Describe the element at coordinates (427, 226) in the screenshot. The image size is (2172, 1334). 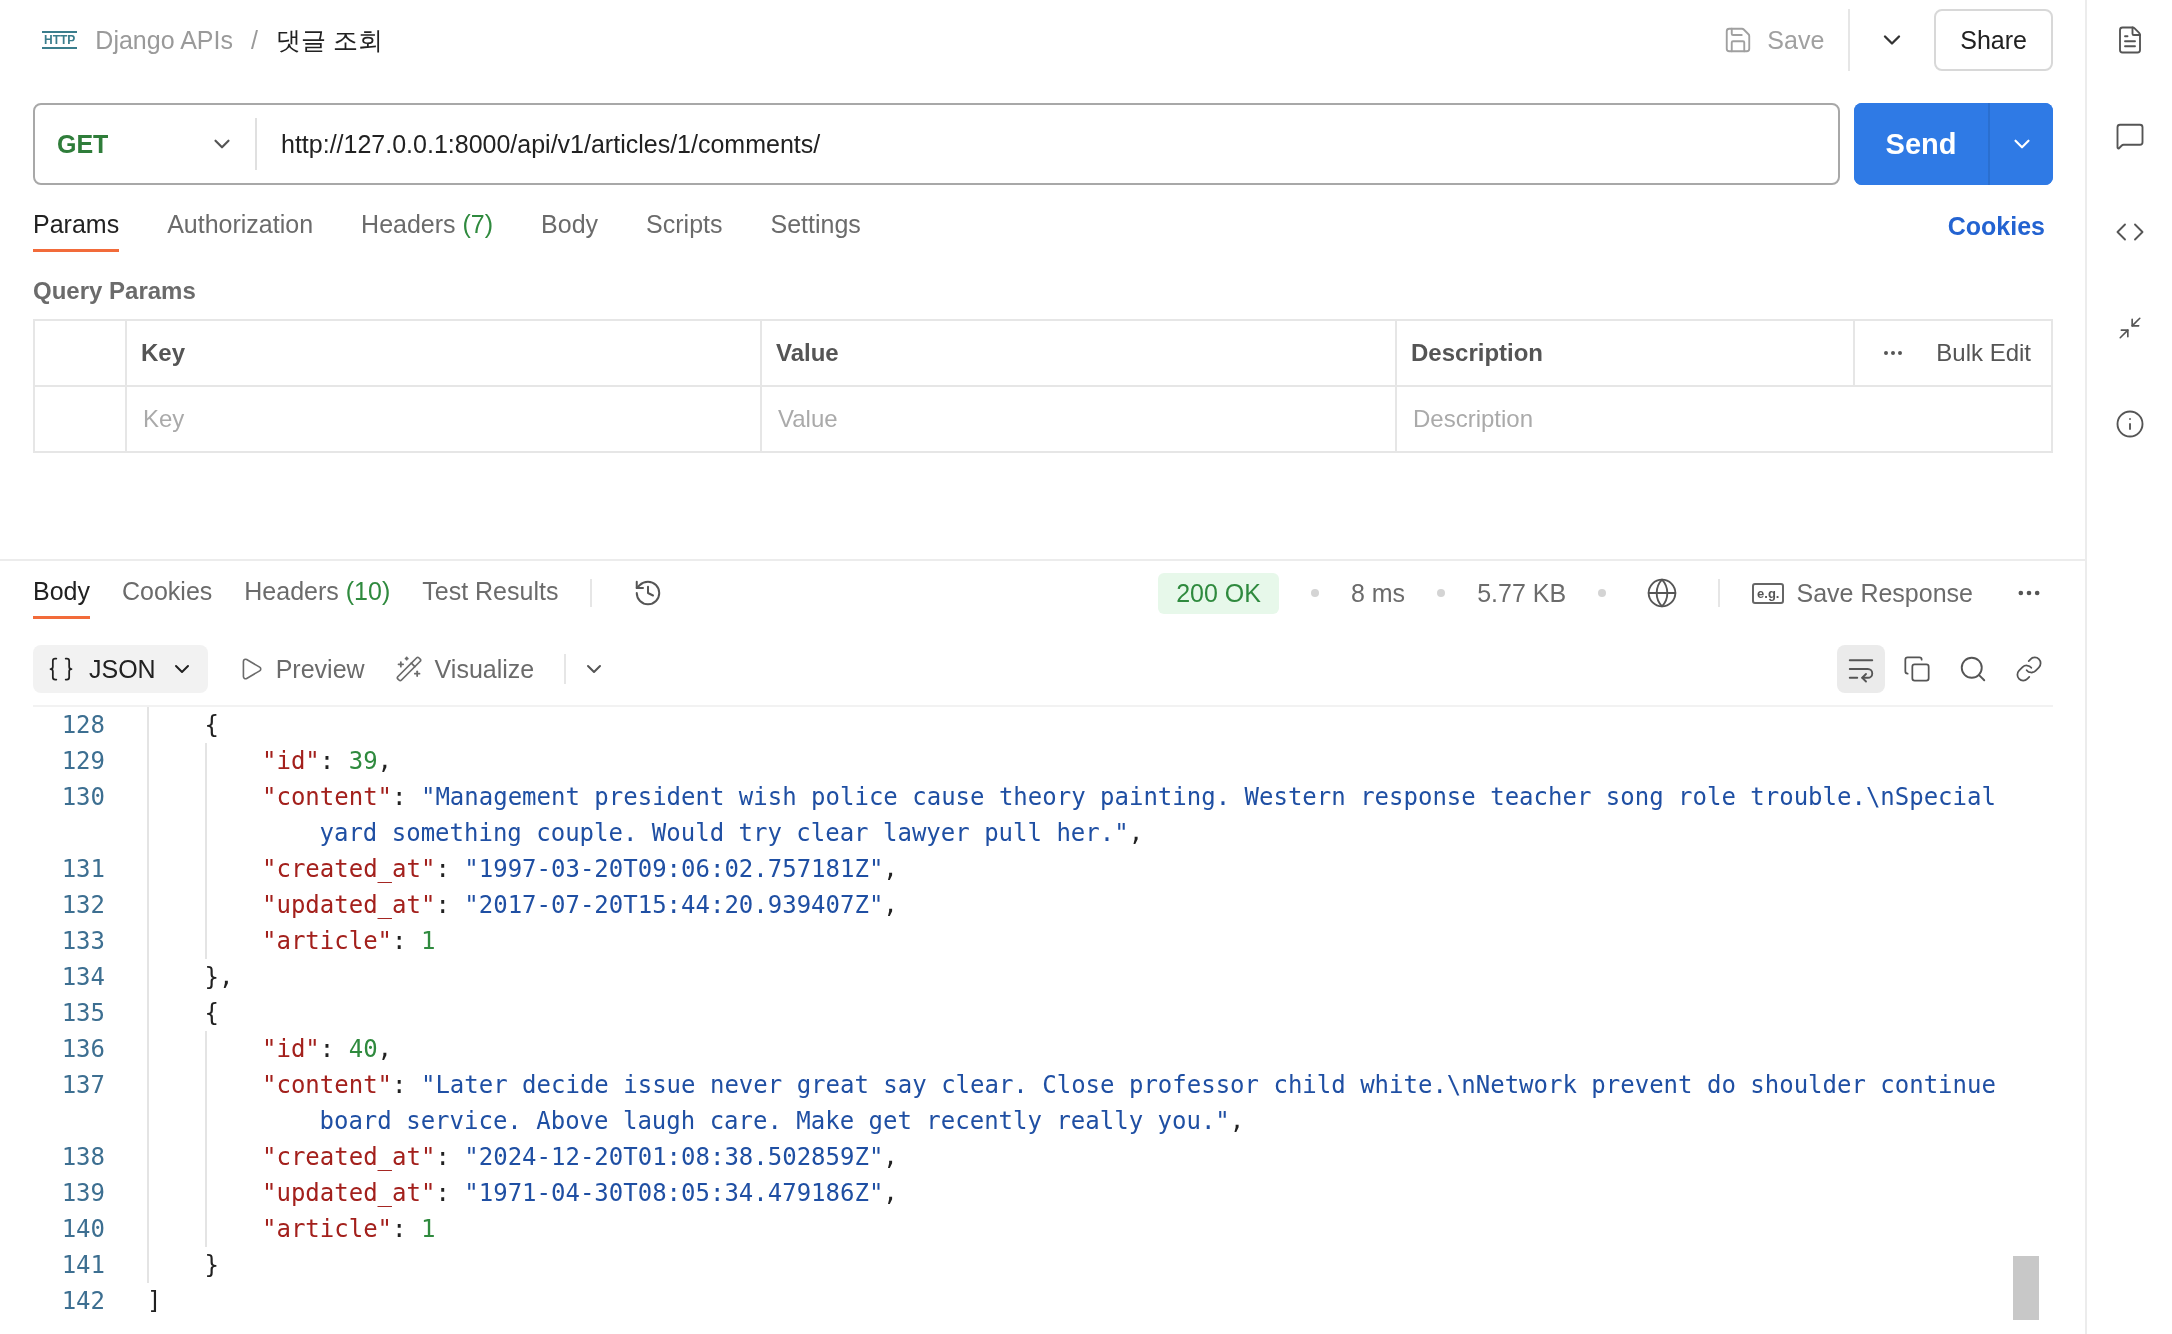
I see `request-tab: Headers (7)` at that location.